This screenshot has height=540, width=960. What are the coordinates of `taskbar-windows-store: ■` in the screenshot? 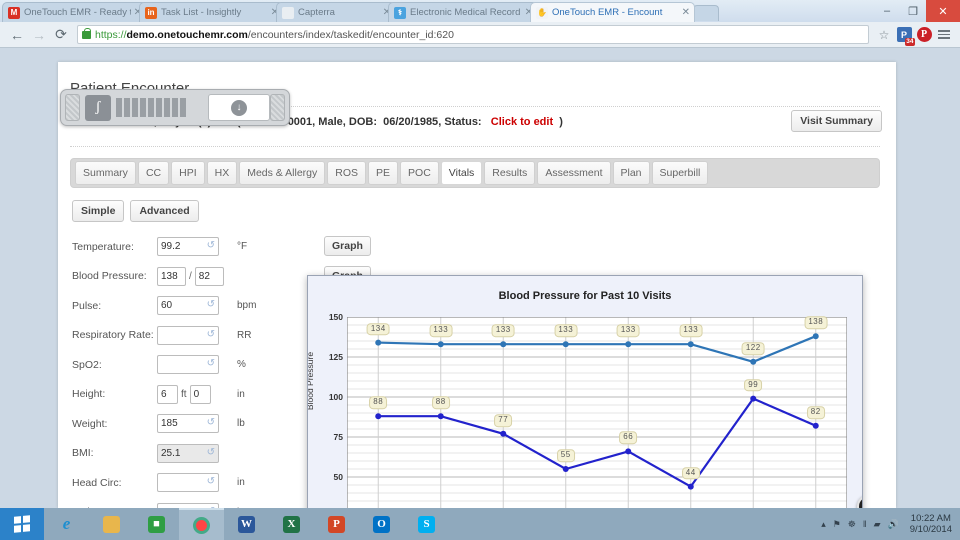 It's located at (156, 524).